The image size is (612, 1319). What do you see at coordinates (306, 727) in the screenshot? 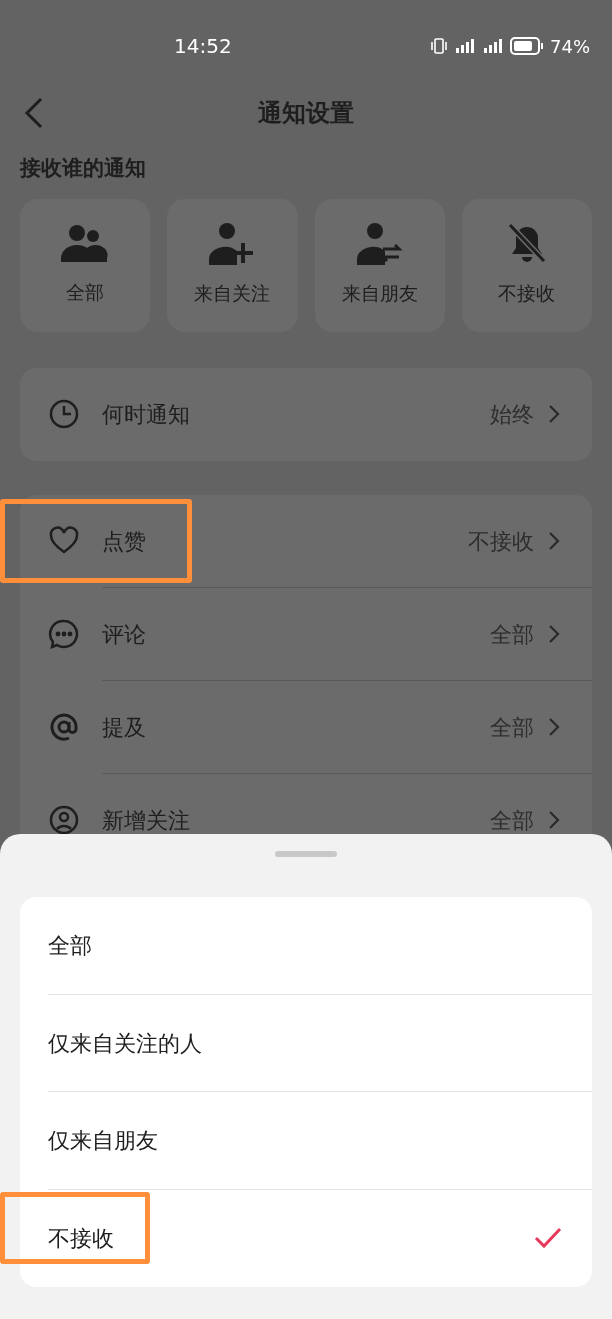
I see `setting-row: 提及 全部` at bounding box center [306, 727].